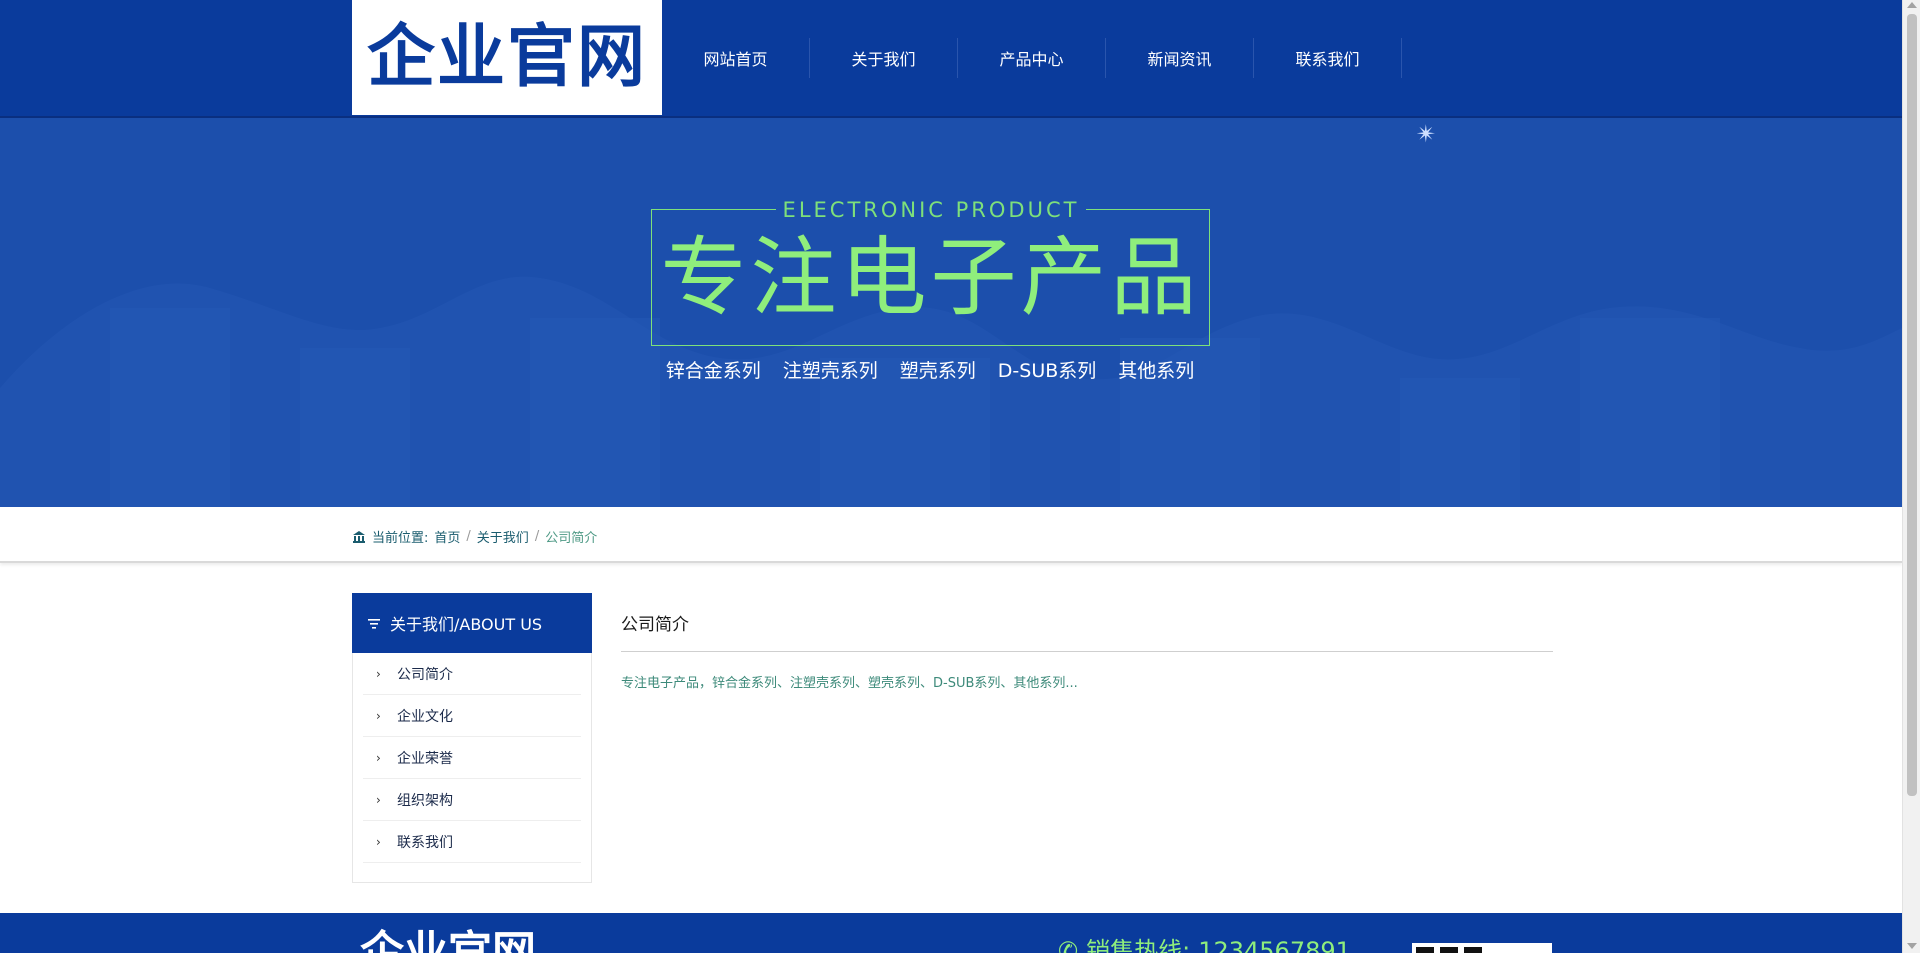 The image size is (1920, 953). I want to click on footer-hotline: ✆ 销售热线: 1234567891, so click(1204, 946).